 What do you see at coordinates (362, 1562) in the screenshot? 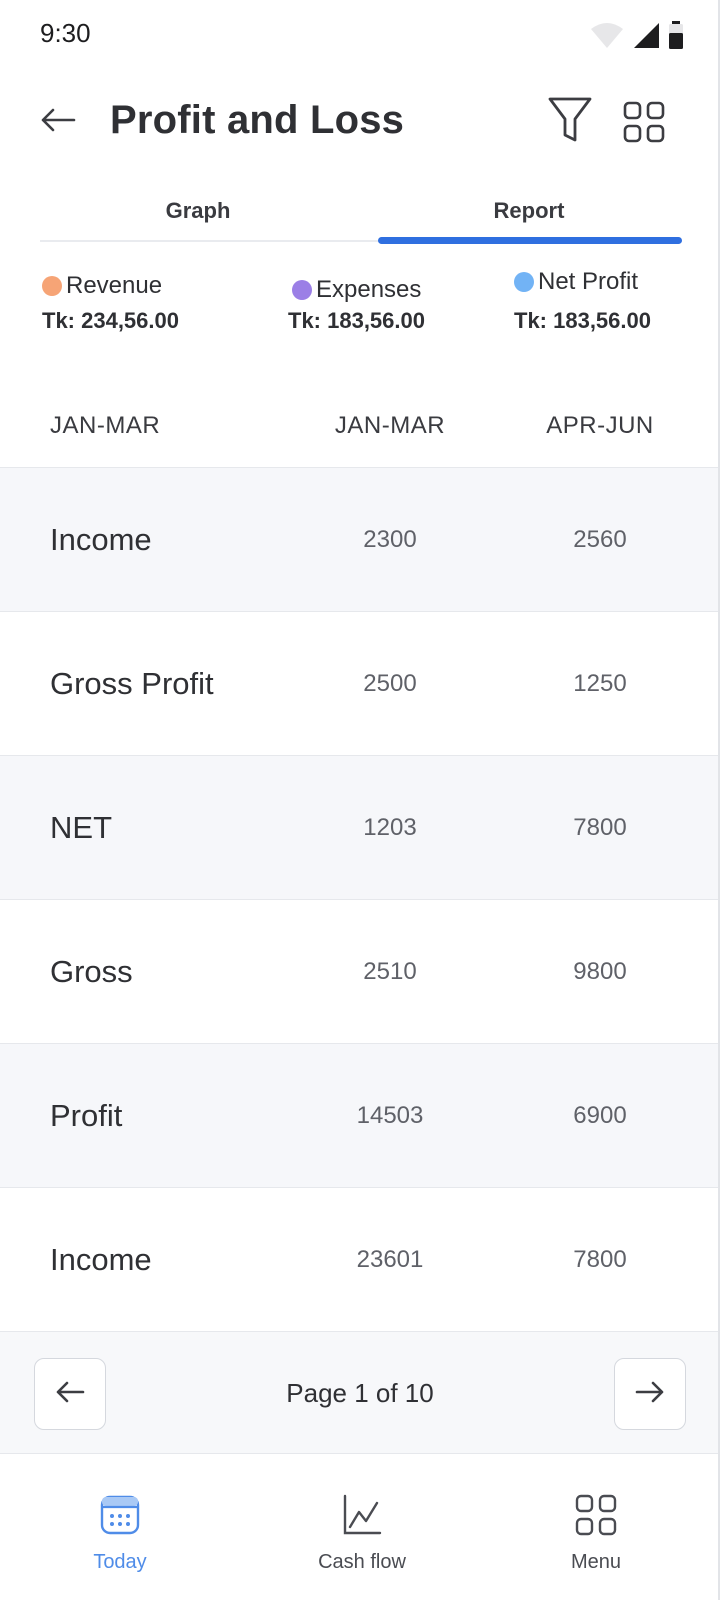
I see `nav-label: Cash flow` at bounding box center [362, 1562].